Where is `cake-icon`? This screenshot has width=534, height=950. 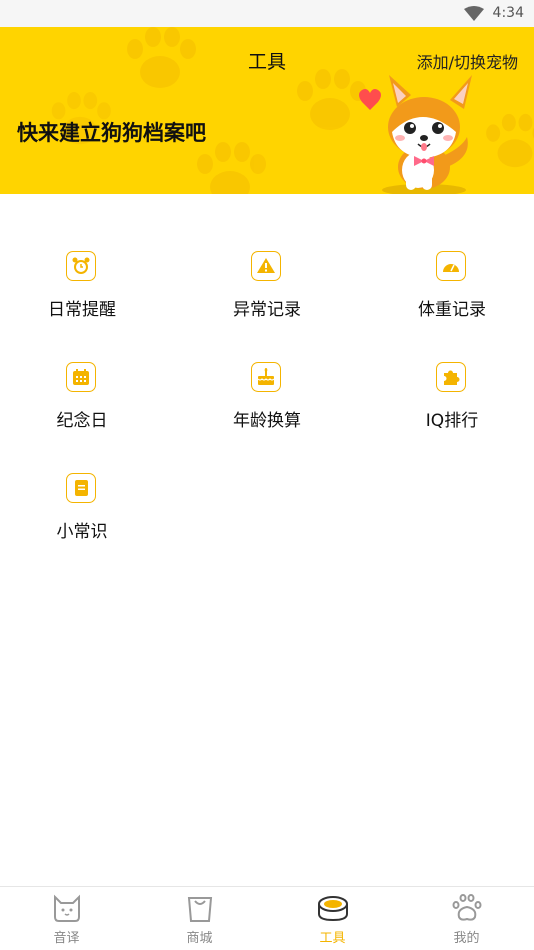 cake-icon is located at coordinates (266, 377).